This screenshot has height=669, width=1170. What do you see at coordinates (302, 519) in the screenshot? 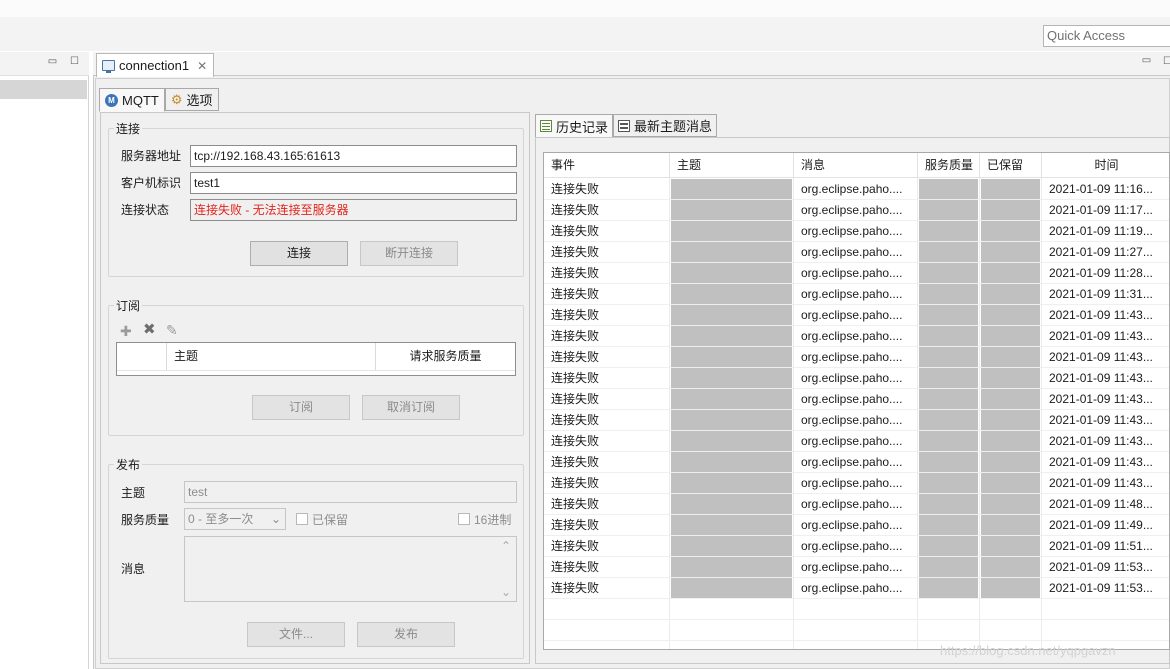
I see `retained-checkbox` at bounding box center [302, 519].